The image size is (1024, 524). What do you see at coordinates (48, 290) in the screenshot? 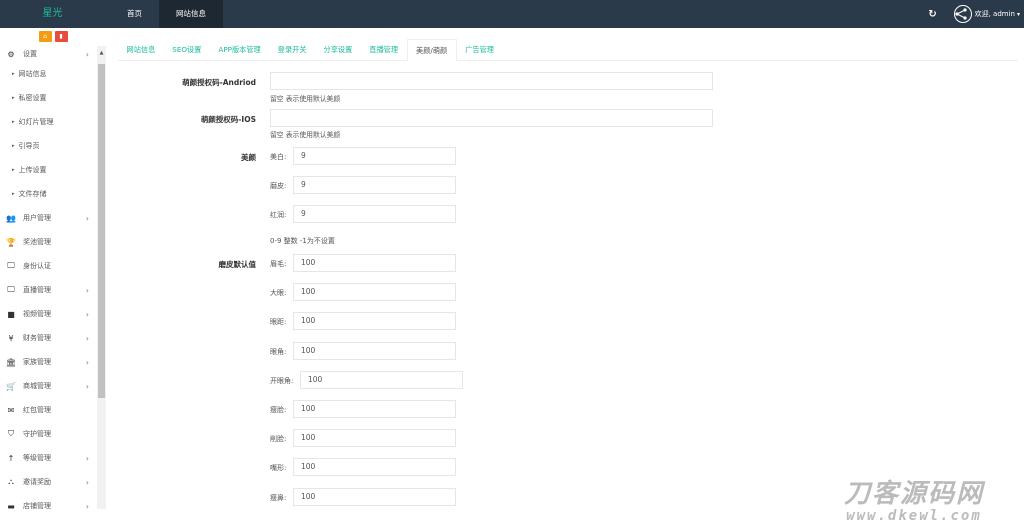
I see `sidebar-item: 🖵 直播管理 ›` at bounding box center [48, 290].